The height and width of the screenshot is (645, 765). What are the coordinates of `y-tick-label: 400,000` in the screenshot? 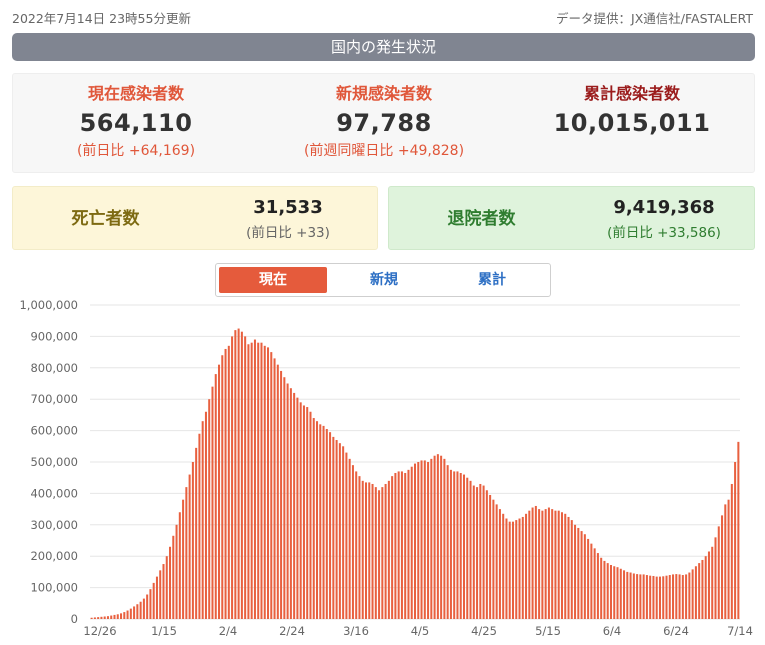 It's located at (54, 493).